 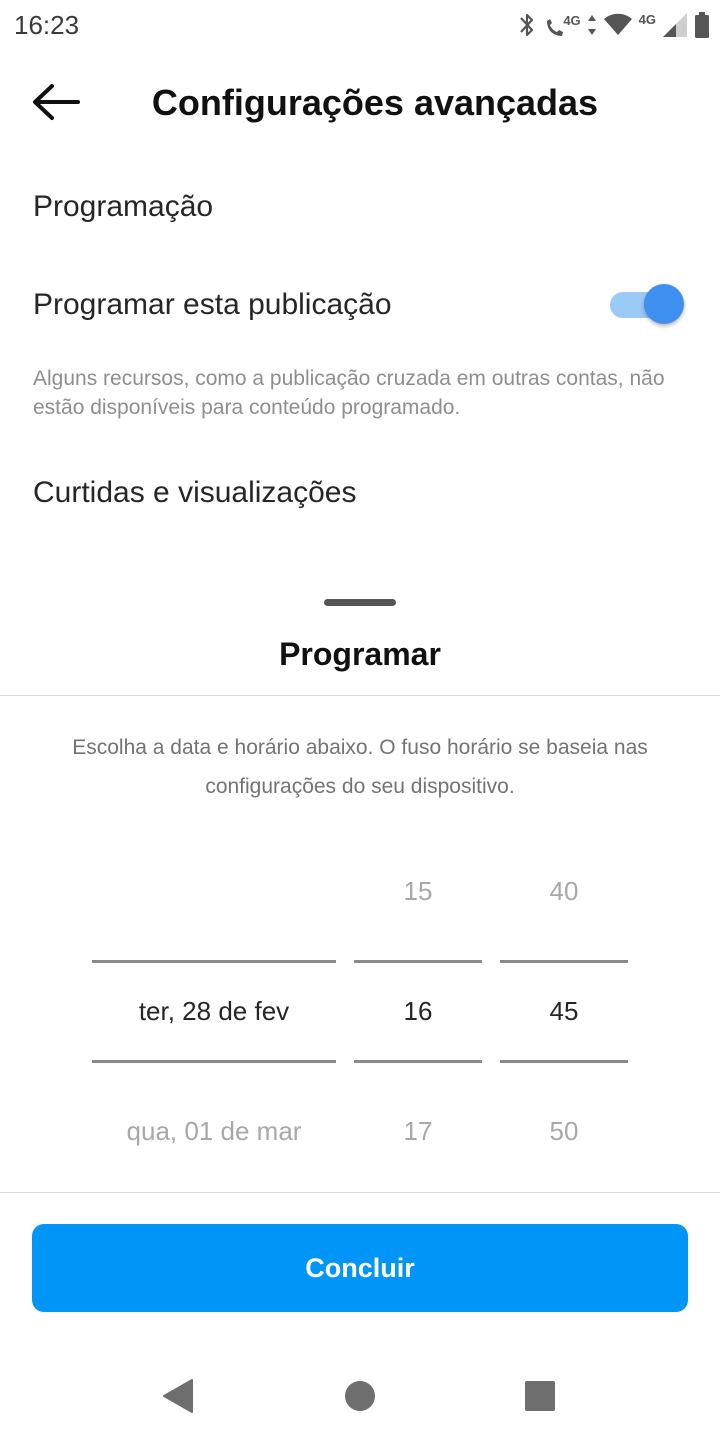 I want to click on minute-picker-line-bottom, so click(x=564, y=1061).